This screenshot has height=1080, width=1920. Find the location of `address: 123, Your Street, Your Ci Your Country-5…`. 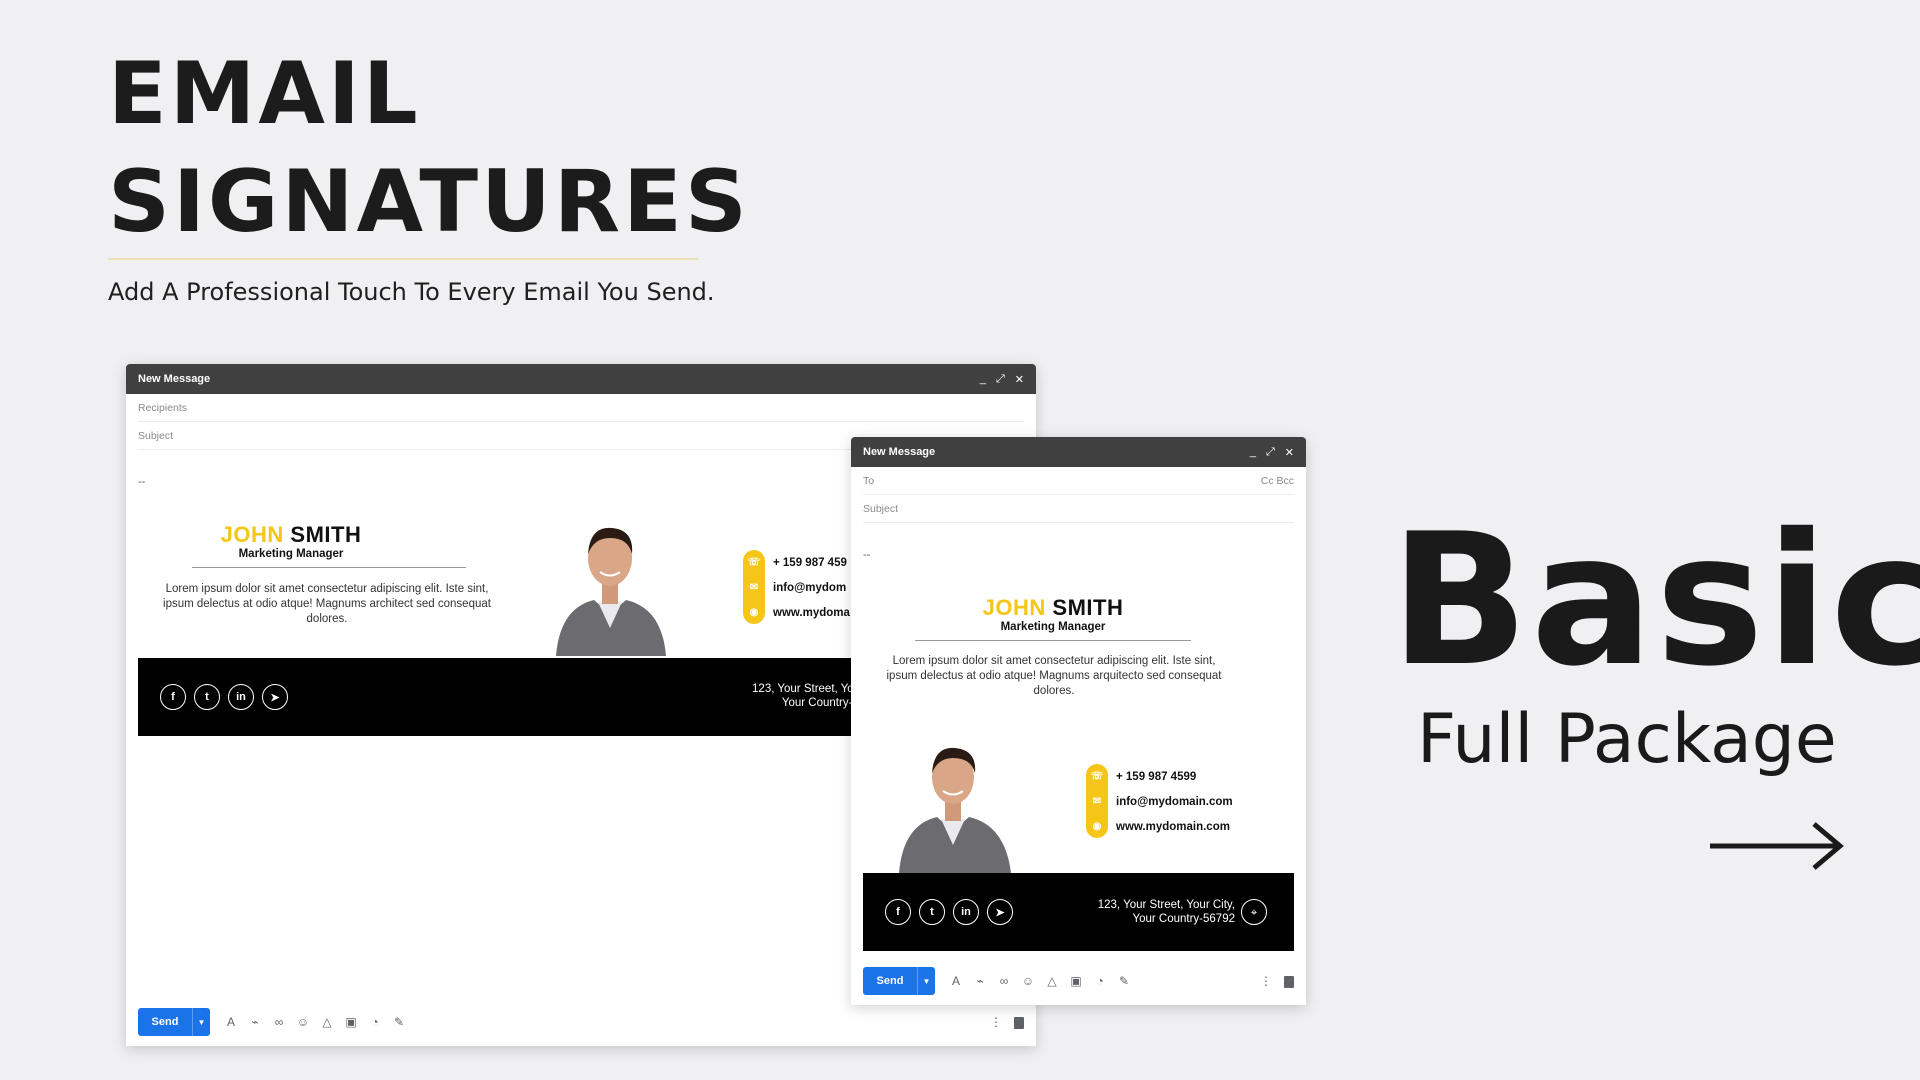

address: 123, Your Street, Your Ci Your Country-5… is located at coordinates (778, 696).